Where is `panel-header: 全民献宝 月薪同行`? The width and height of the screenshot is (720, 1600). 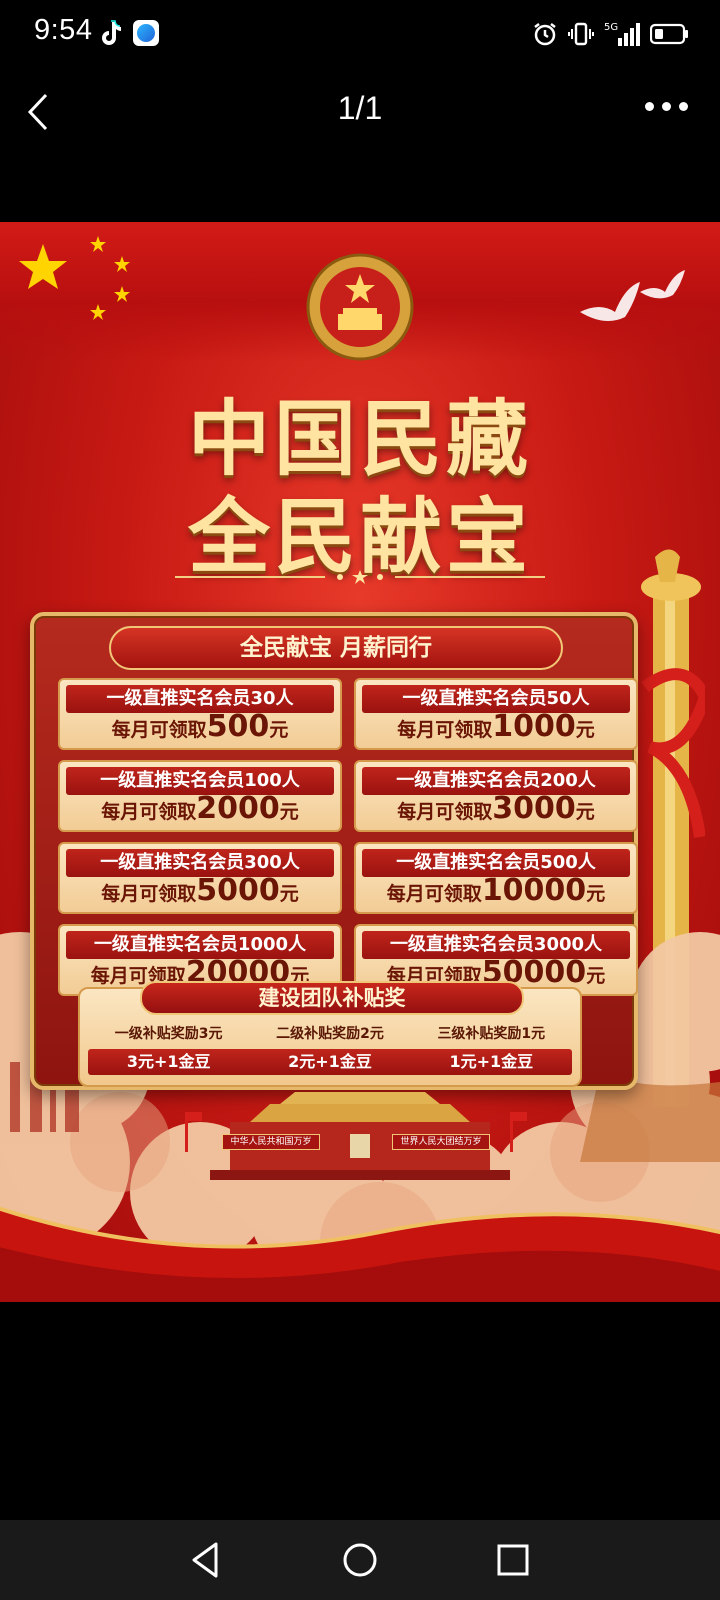
panel-header: 全民献宝 月薪同行 is located at coordinates (336, 648).